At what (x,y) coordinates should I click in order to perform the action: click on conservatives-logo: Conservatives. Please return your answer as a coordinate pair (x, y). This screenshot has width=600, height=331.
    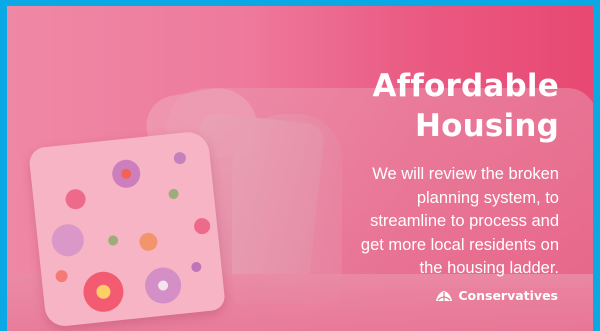
    Looking at the image, I should click on (496, 295).